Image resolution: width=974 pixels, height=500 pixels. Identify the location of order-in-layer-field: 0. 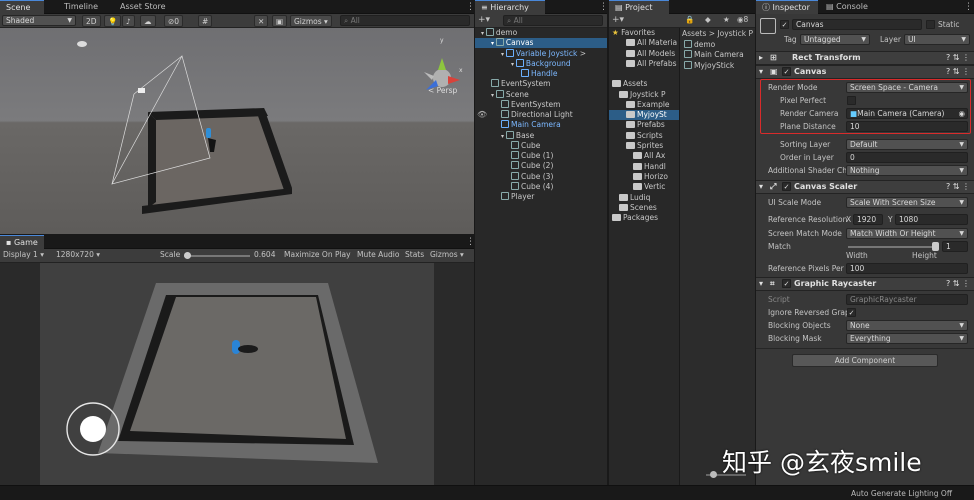
(907, 157).